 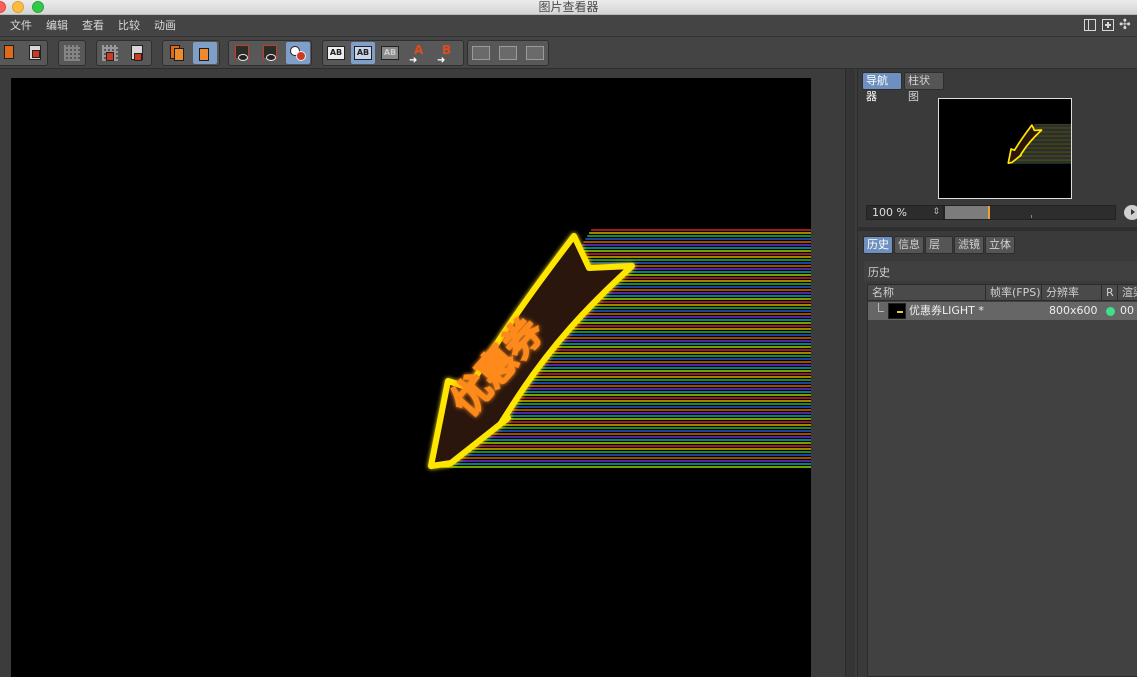 I want to click on menu-file: 文件, so click(x=21, y=26).